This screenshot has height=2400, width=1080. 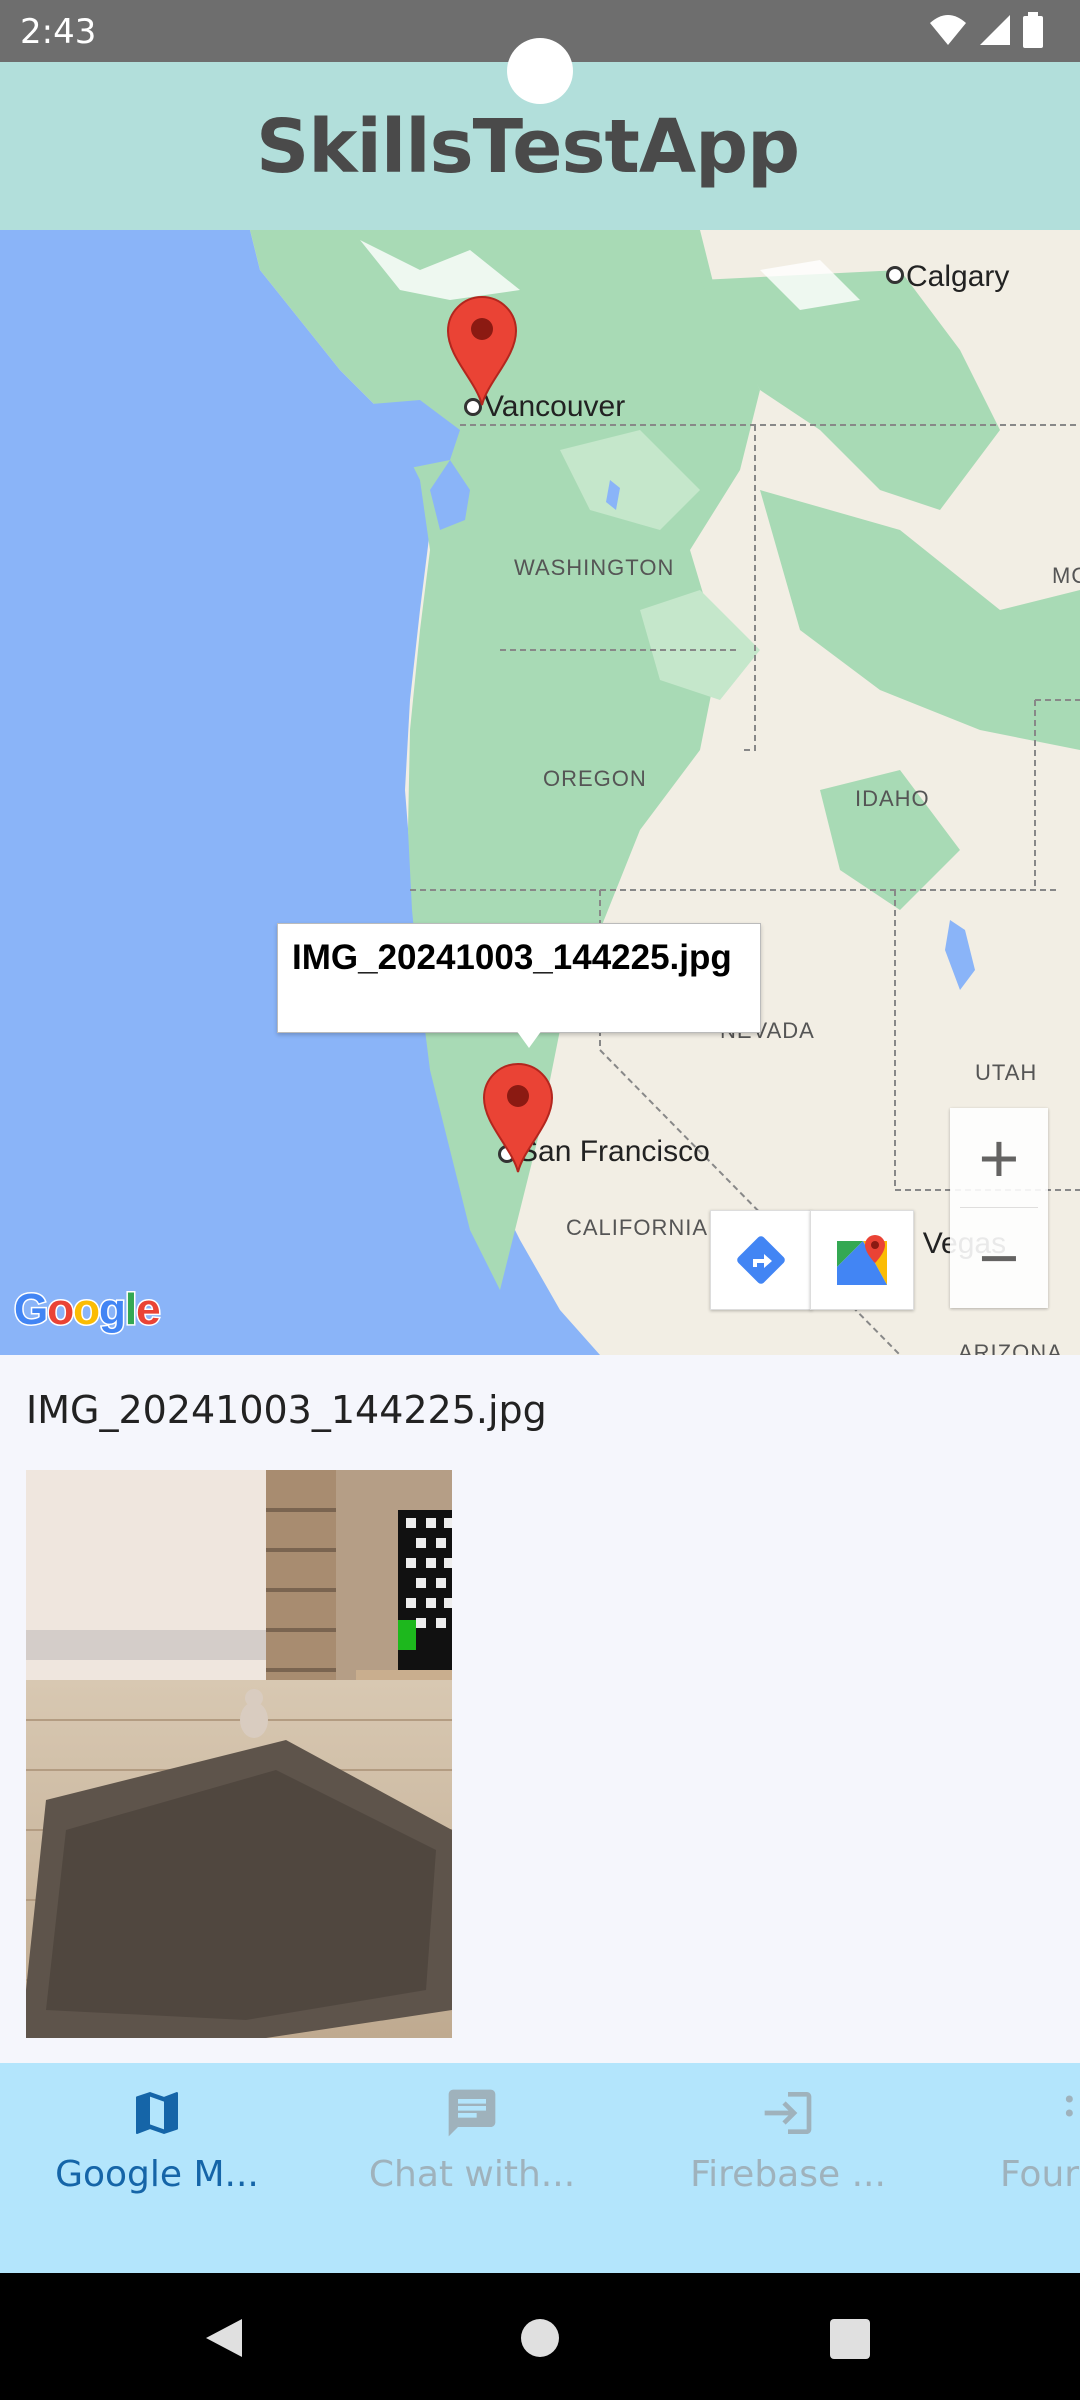 What do you see at coordinates (1069, 2106) in the screenshot?
I see `more-icon` at bounding box center [1069, 2106].